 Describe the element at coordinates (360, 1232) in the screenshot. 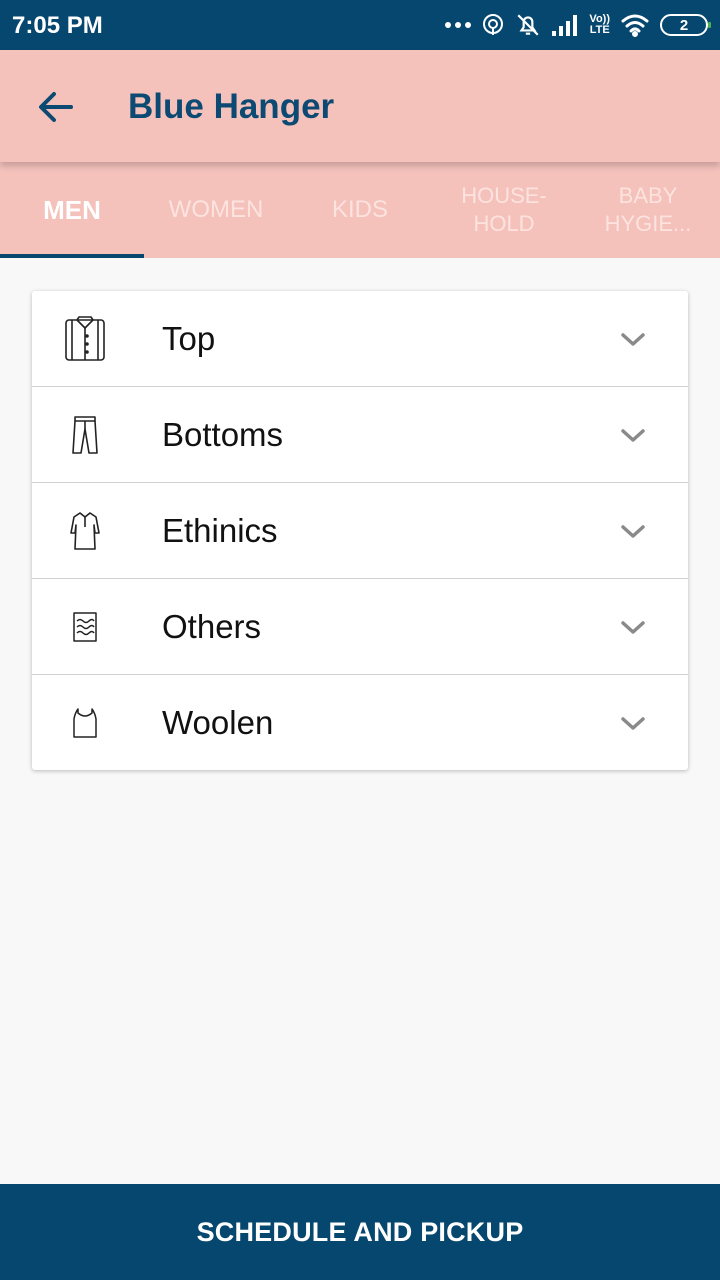

I see `schedule-and-pickup-button: SCHEDULE AND PICKUP` at that location.